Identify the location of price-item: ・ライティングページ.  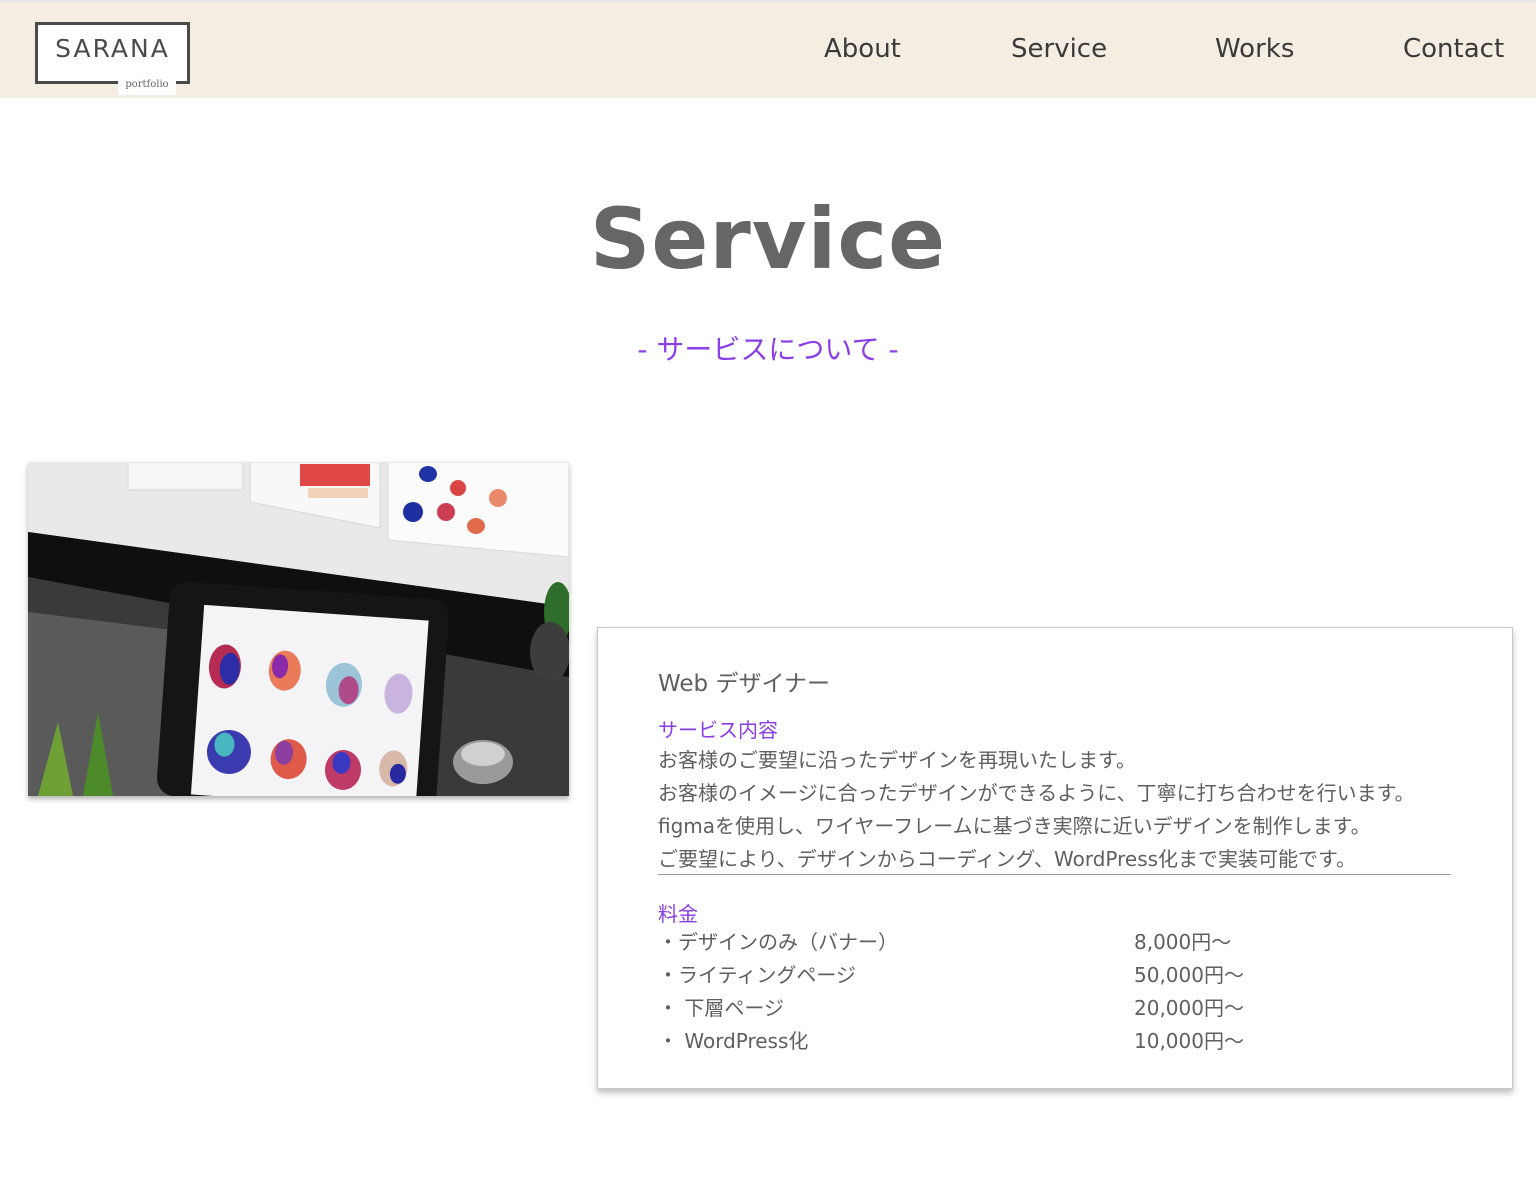
(757, 975).